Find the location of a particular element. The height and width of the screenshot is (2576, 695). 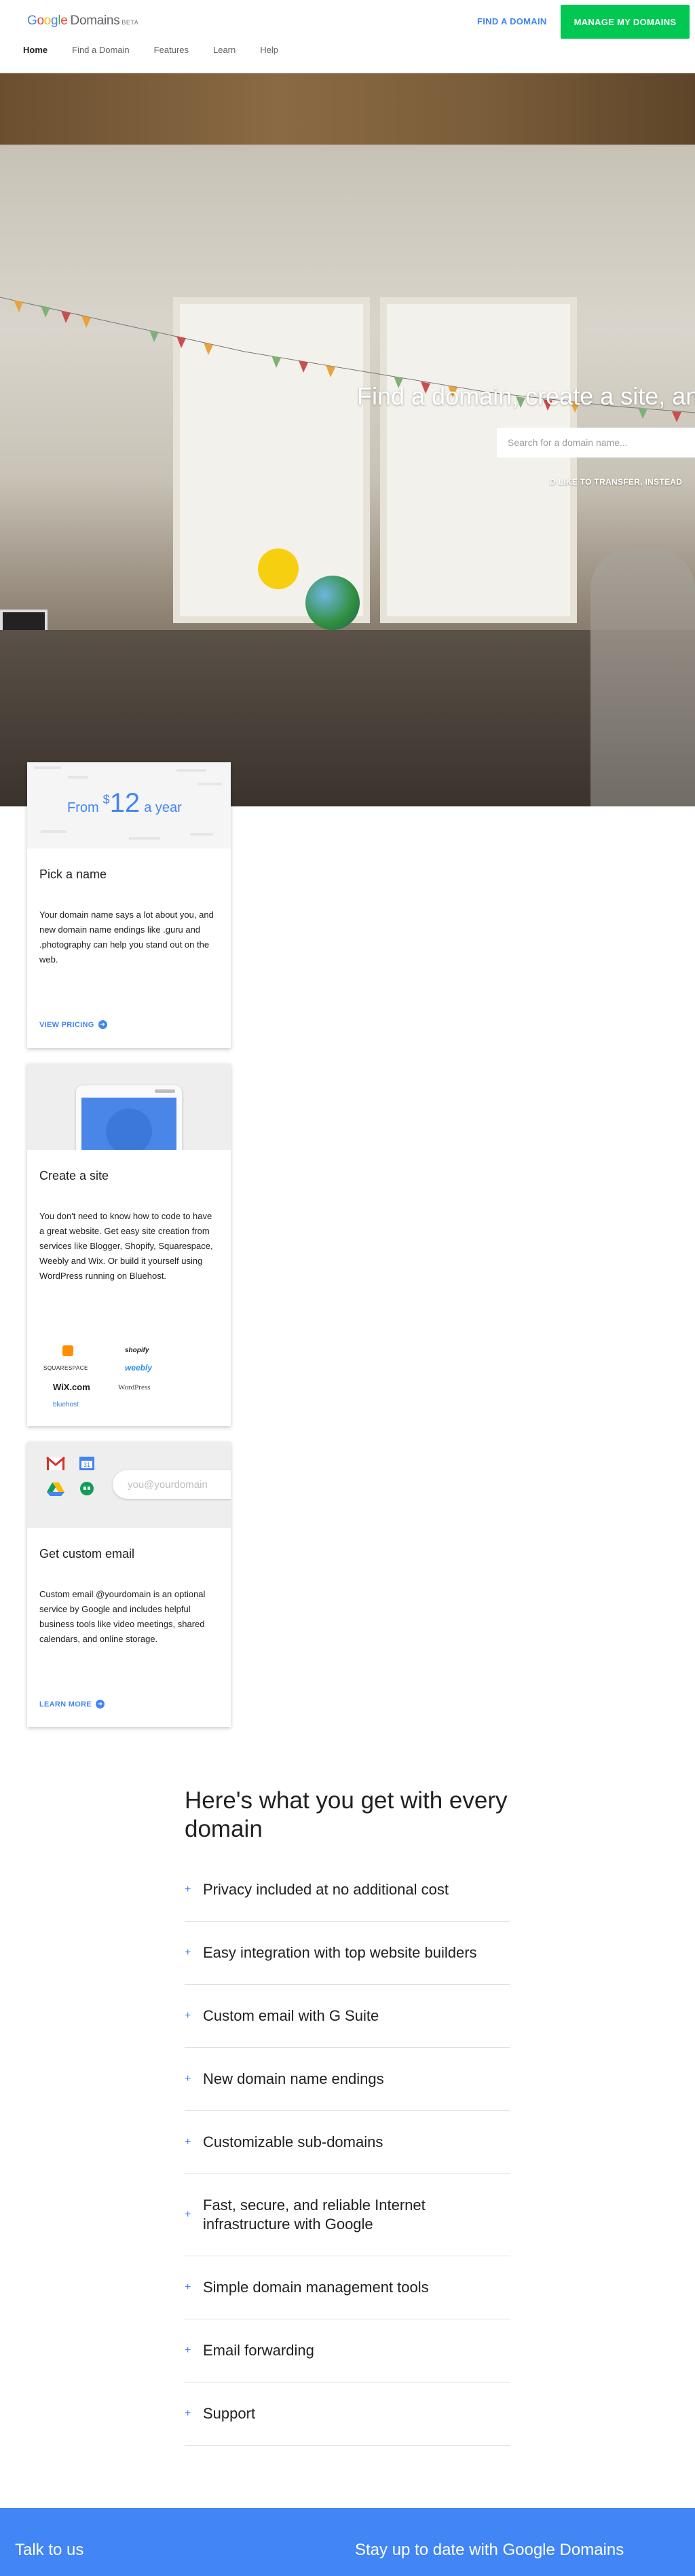

hero-photo-person is located at coordinates (642, 677).